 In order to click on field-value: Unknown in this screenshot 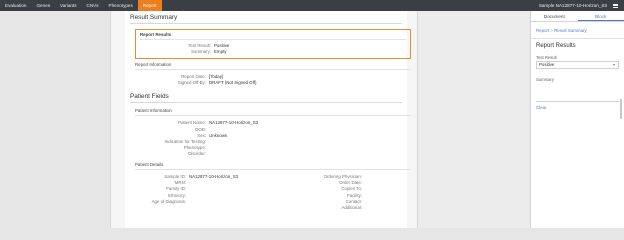, I will do `click(218, 135)`.